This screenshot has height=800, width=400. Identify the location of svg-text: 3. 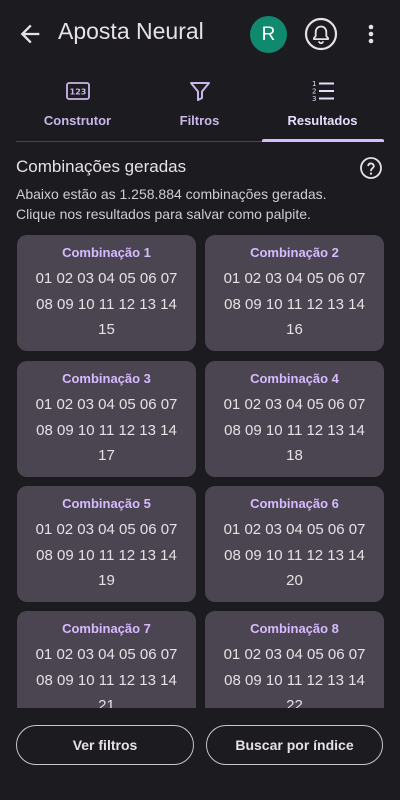
(314, 99).